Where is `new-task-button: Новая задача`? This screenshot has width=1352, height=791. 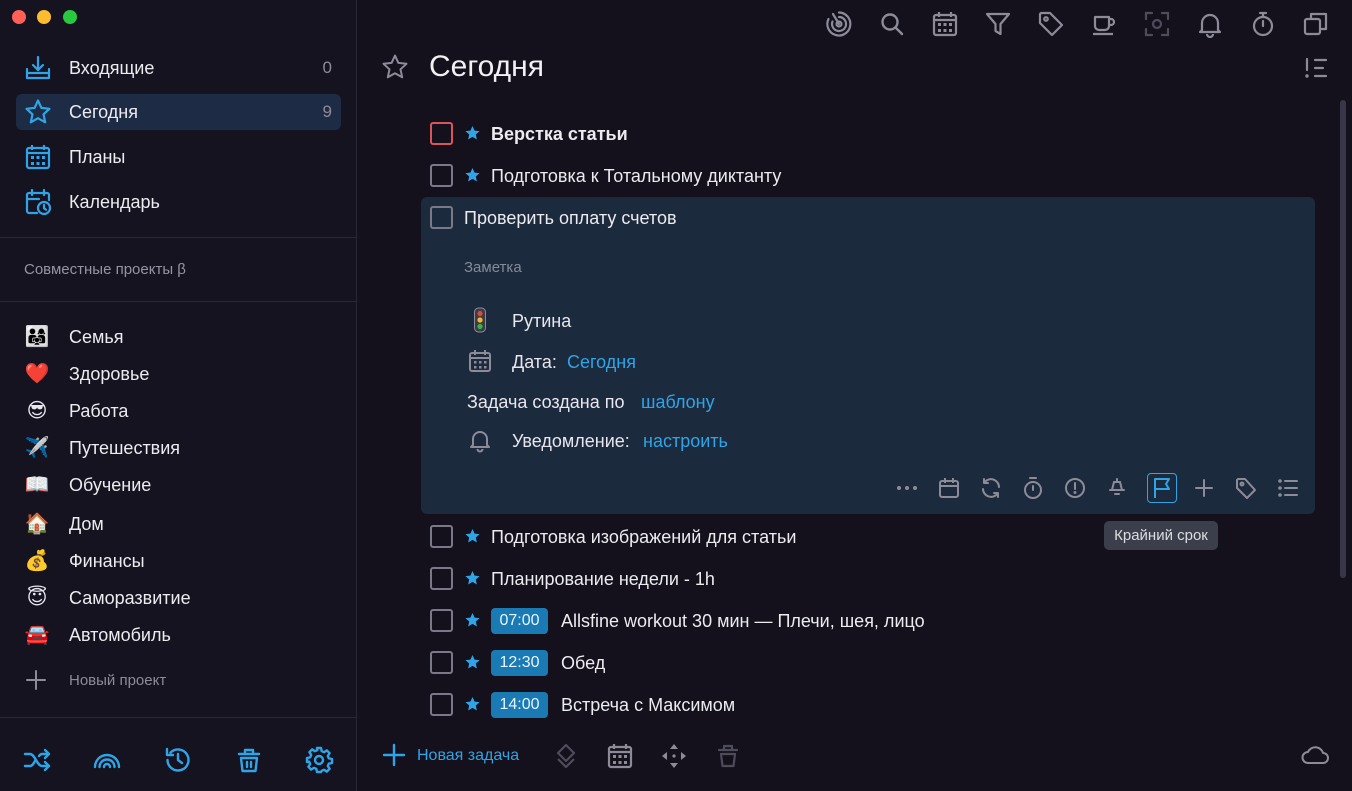
new-task-button: Новая задача is located at coordinates (468, 756).